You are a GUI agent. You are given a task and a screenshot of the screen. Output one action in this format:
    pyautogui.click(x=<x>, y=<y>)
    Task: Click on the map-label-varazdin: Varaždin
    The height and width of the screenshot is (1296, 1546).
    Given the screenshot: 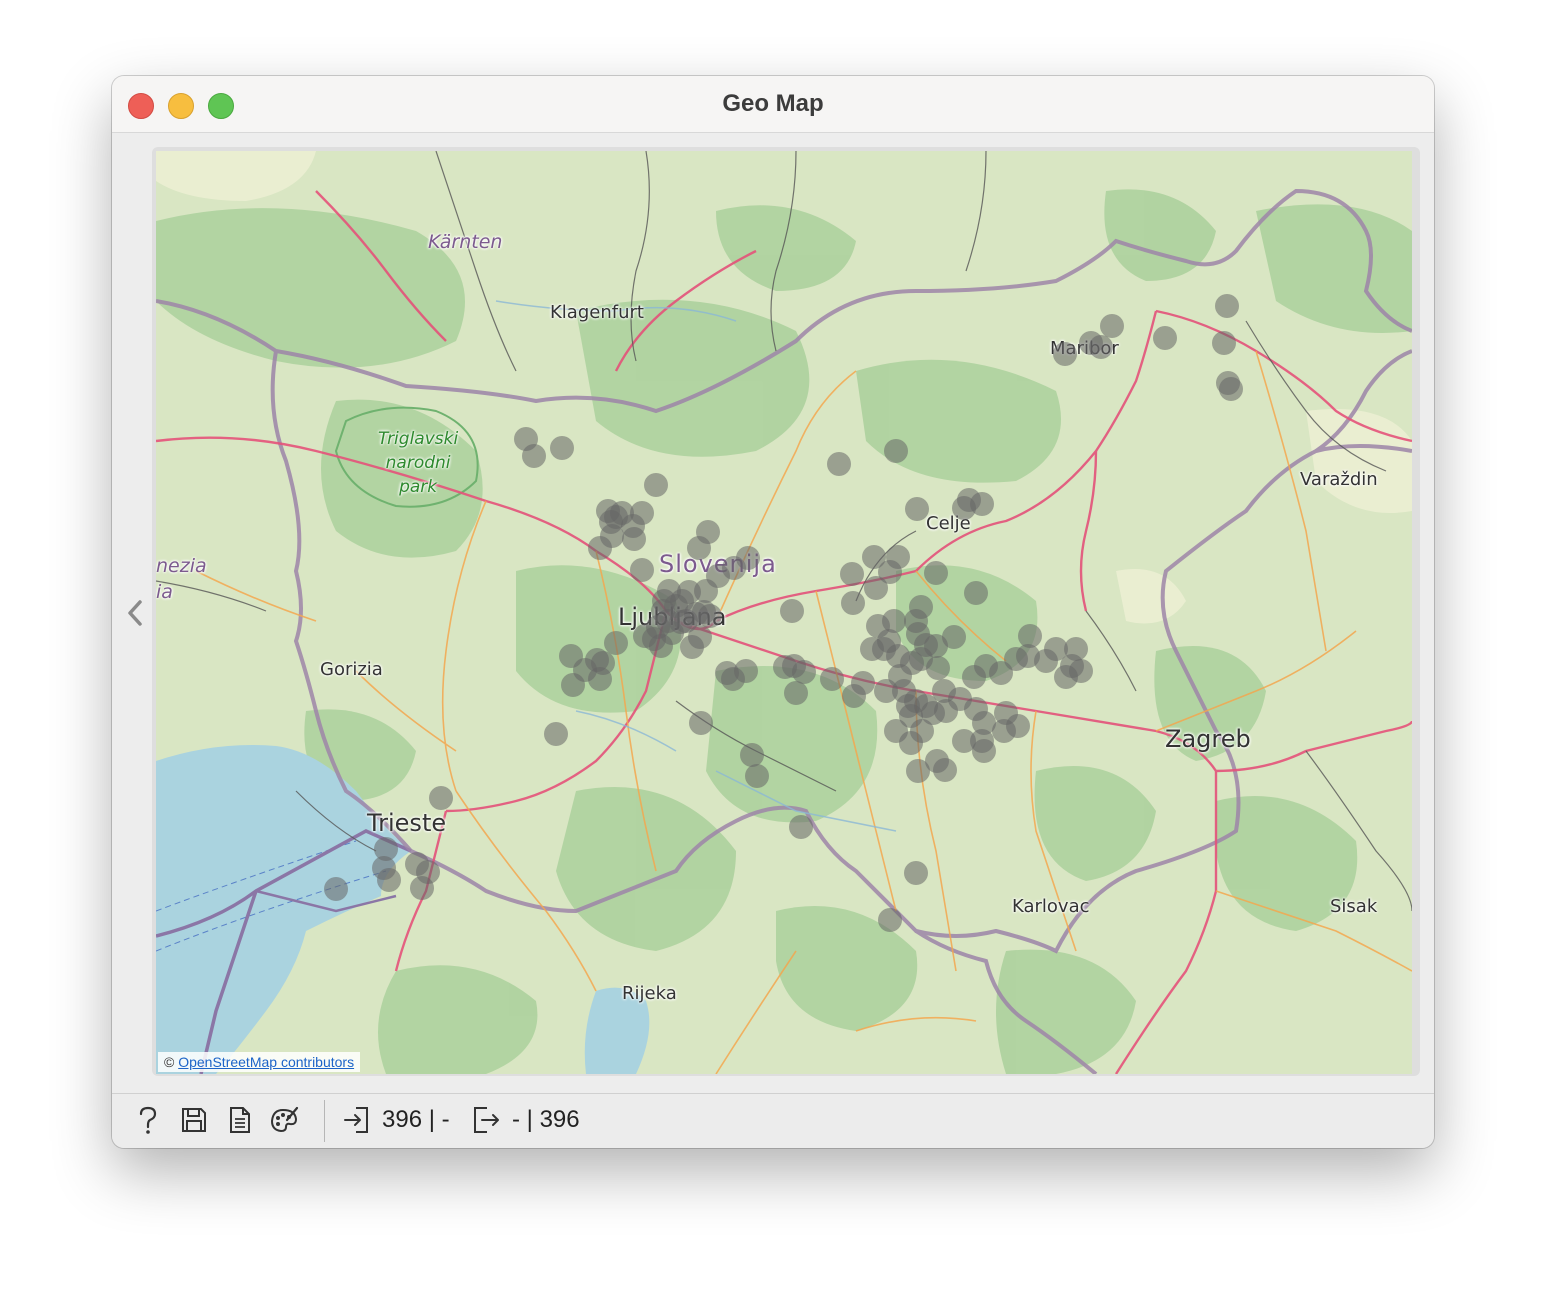 What is the action you would take?
    pyautogui.click(x=1339, y=479)
    